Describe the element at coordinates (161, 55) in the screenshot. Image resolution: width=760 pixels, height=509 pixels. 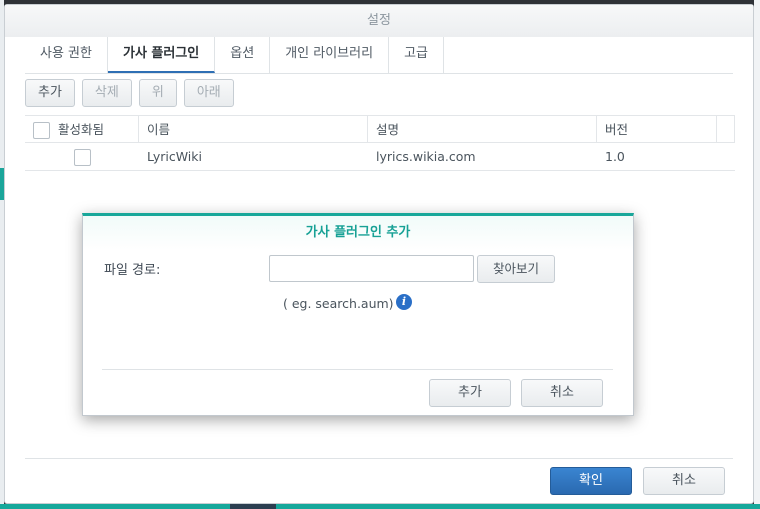
I see `tab-lyrics-plugins: 가사 플러그인` at that location.